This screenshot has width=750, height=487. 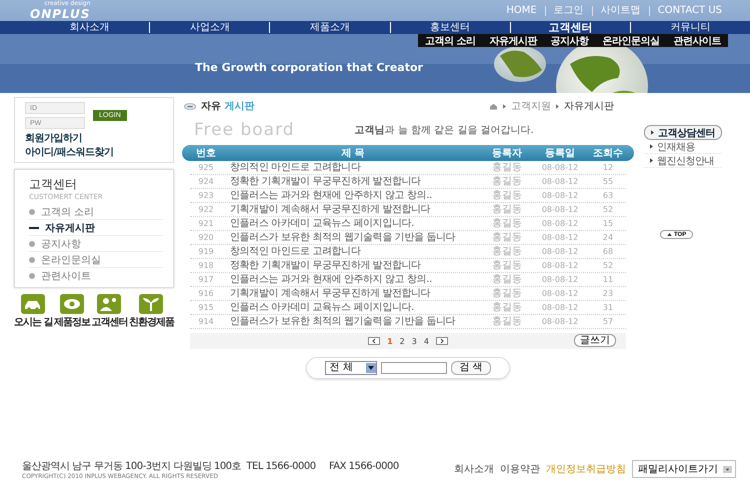 What do you see at coordinates (631, 41) in the screenshot?
I see `submenu-item: 온라인문의실` at bounding box center [631, 41].